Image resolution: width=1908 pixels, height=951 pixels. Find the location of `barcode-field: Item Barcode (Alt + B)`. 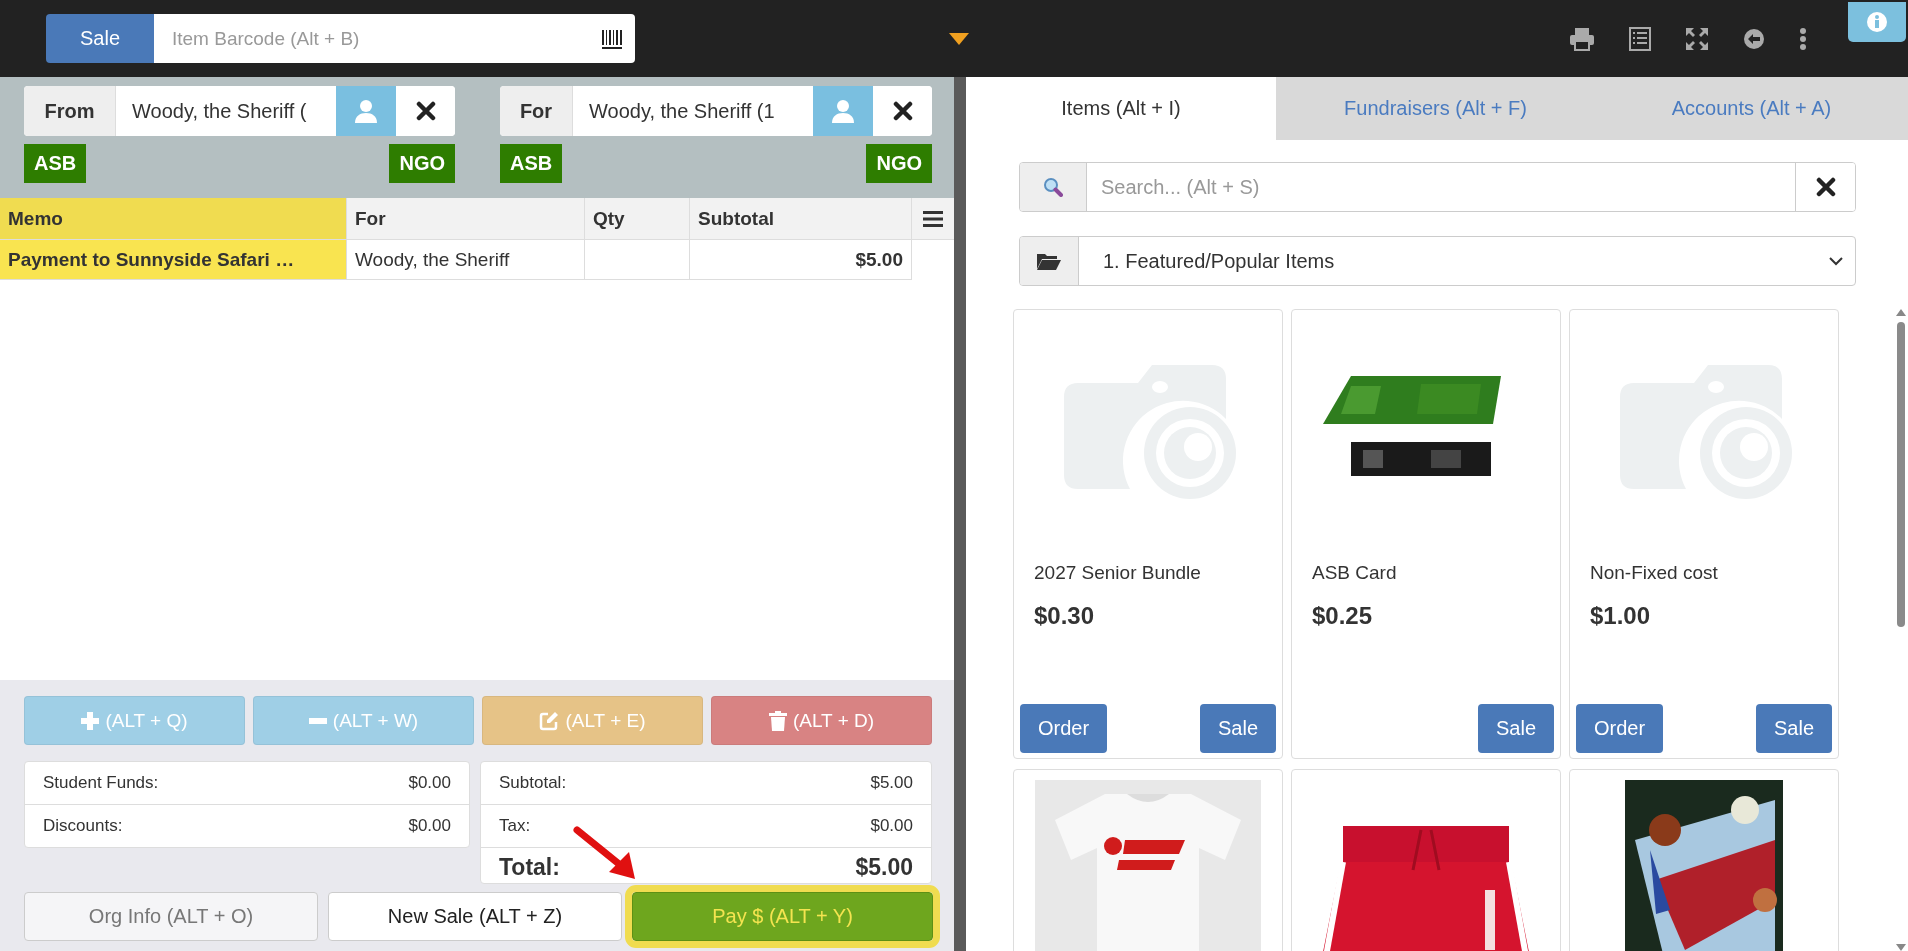

barcode-field: Item Barcode (Alt + B) is located at coordinates (394, 38).